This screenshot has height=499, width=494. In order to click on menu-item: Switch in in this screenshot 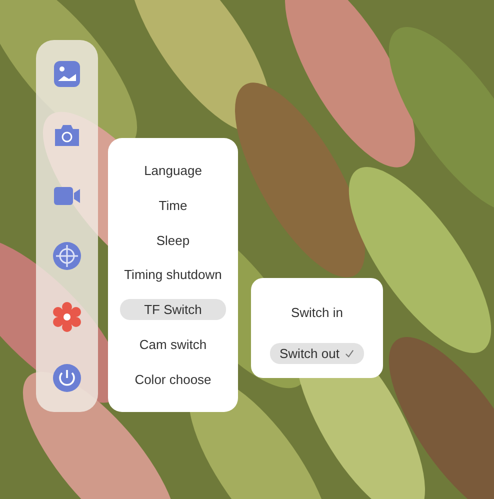, I will do `click(317, 312)`.